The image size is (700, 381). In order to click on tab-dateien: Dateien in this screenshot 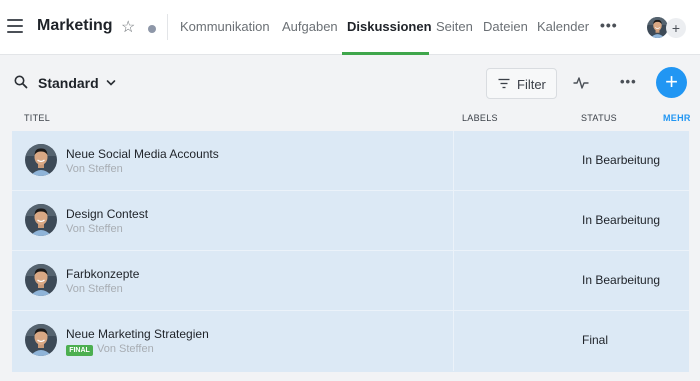, I will do `click(505, 26)`.